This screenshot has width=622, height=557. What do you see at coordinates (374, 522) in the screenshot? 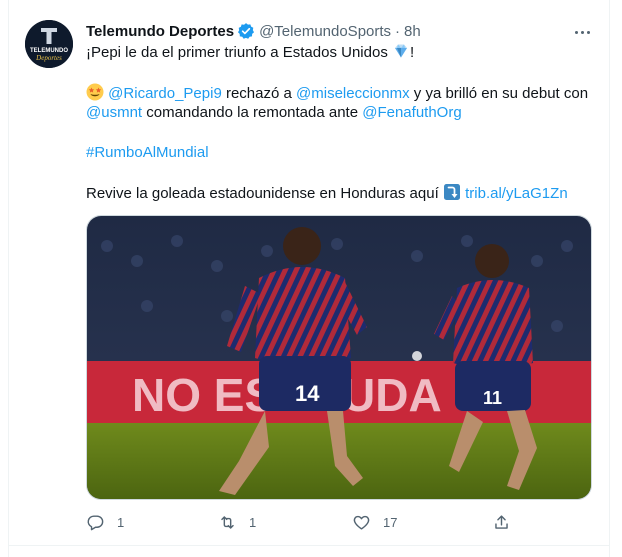
I see `like-button: 17` at bounding box center [374, 522].